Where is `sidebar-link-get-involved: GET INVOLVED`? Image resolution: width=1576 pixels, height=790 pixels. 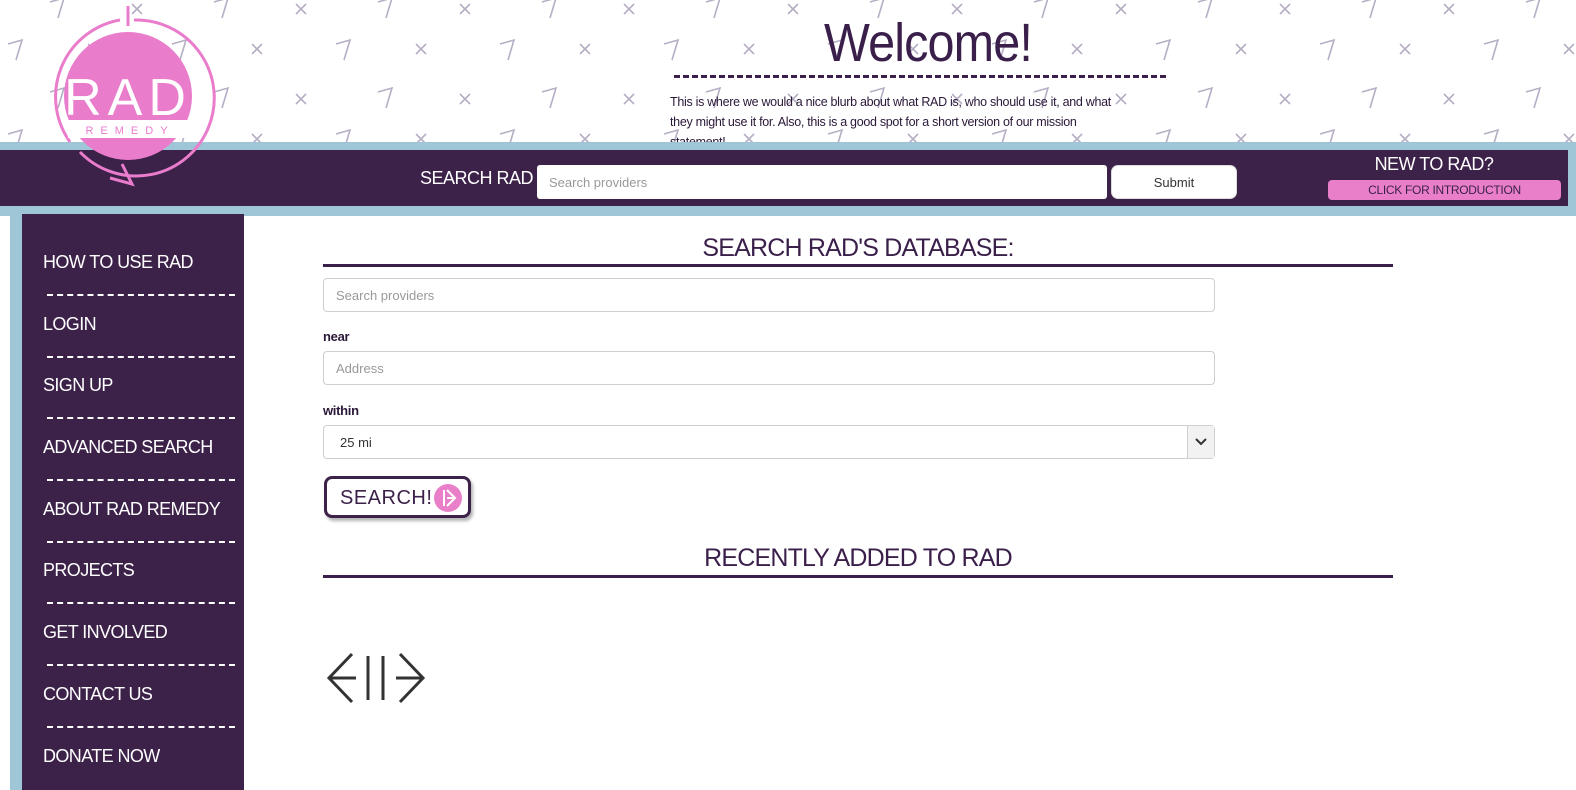
sidebar-link-get-involved: GET INVOLVED is located at coordinates (131, 637).